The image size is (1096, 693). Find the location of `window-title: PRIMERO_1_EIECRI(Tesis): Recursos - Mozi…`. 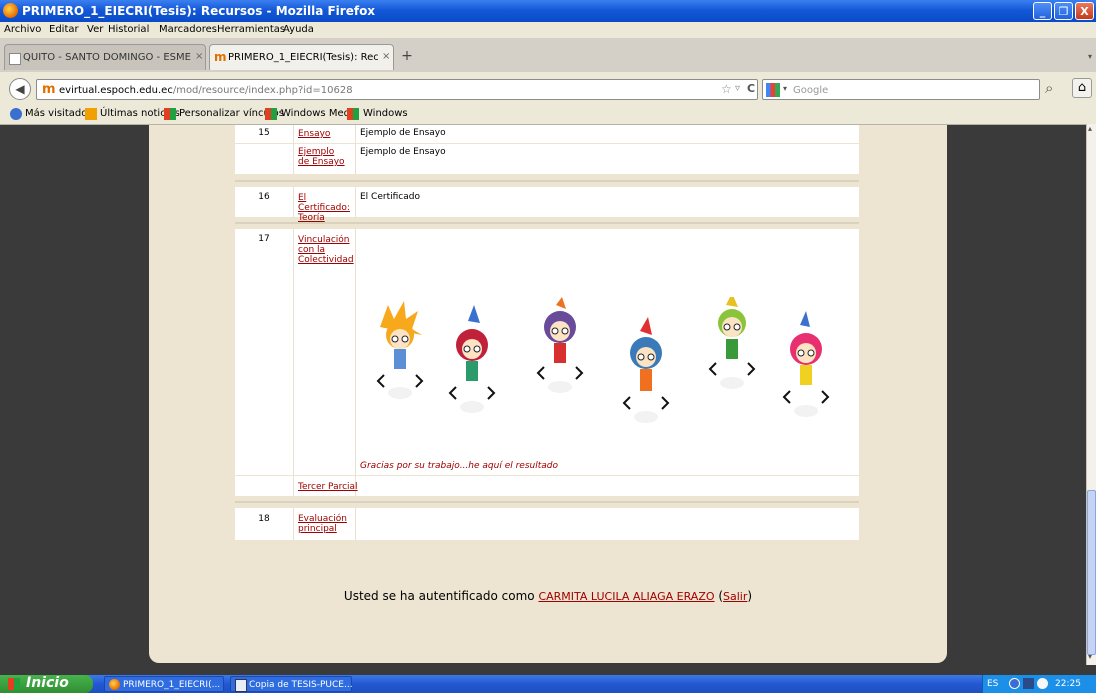

window-title: PRIMERO_1_EIECRI(Tesis): Recursos - Mozi… is located at coordinates (199, 11).